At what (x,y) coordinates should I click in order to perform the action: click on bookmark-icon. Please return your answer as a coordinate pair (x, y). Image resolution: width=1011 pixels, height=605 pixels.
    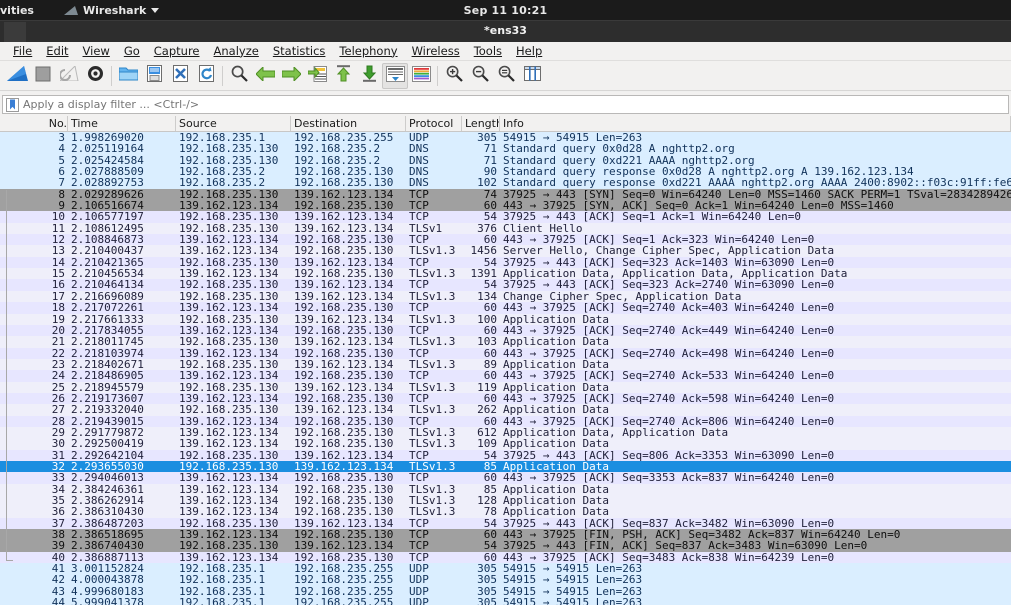
    Looking at the image, I should click on (12, 104).